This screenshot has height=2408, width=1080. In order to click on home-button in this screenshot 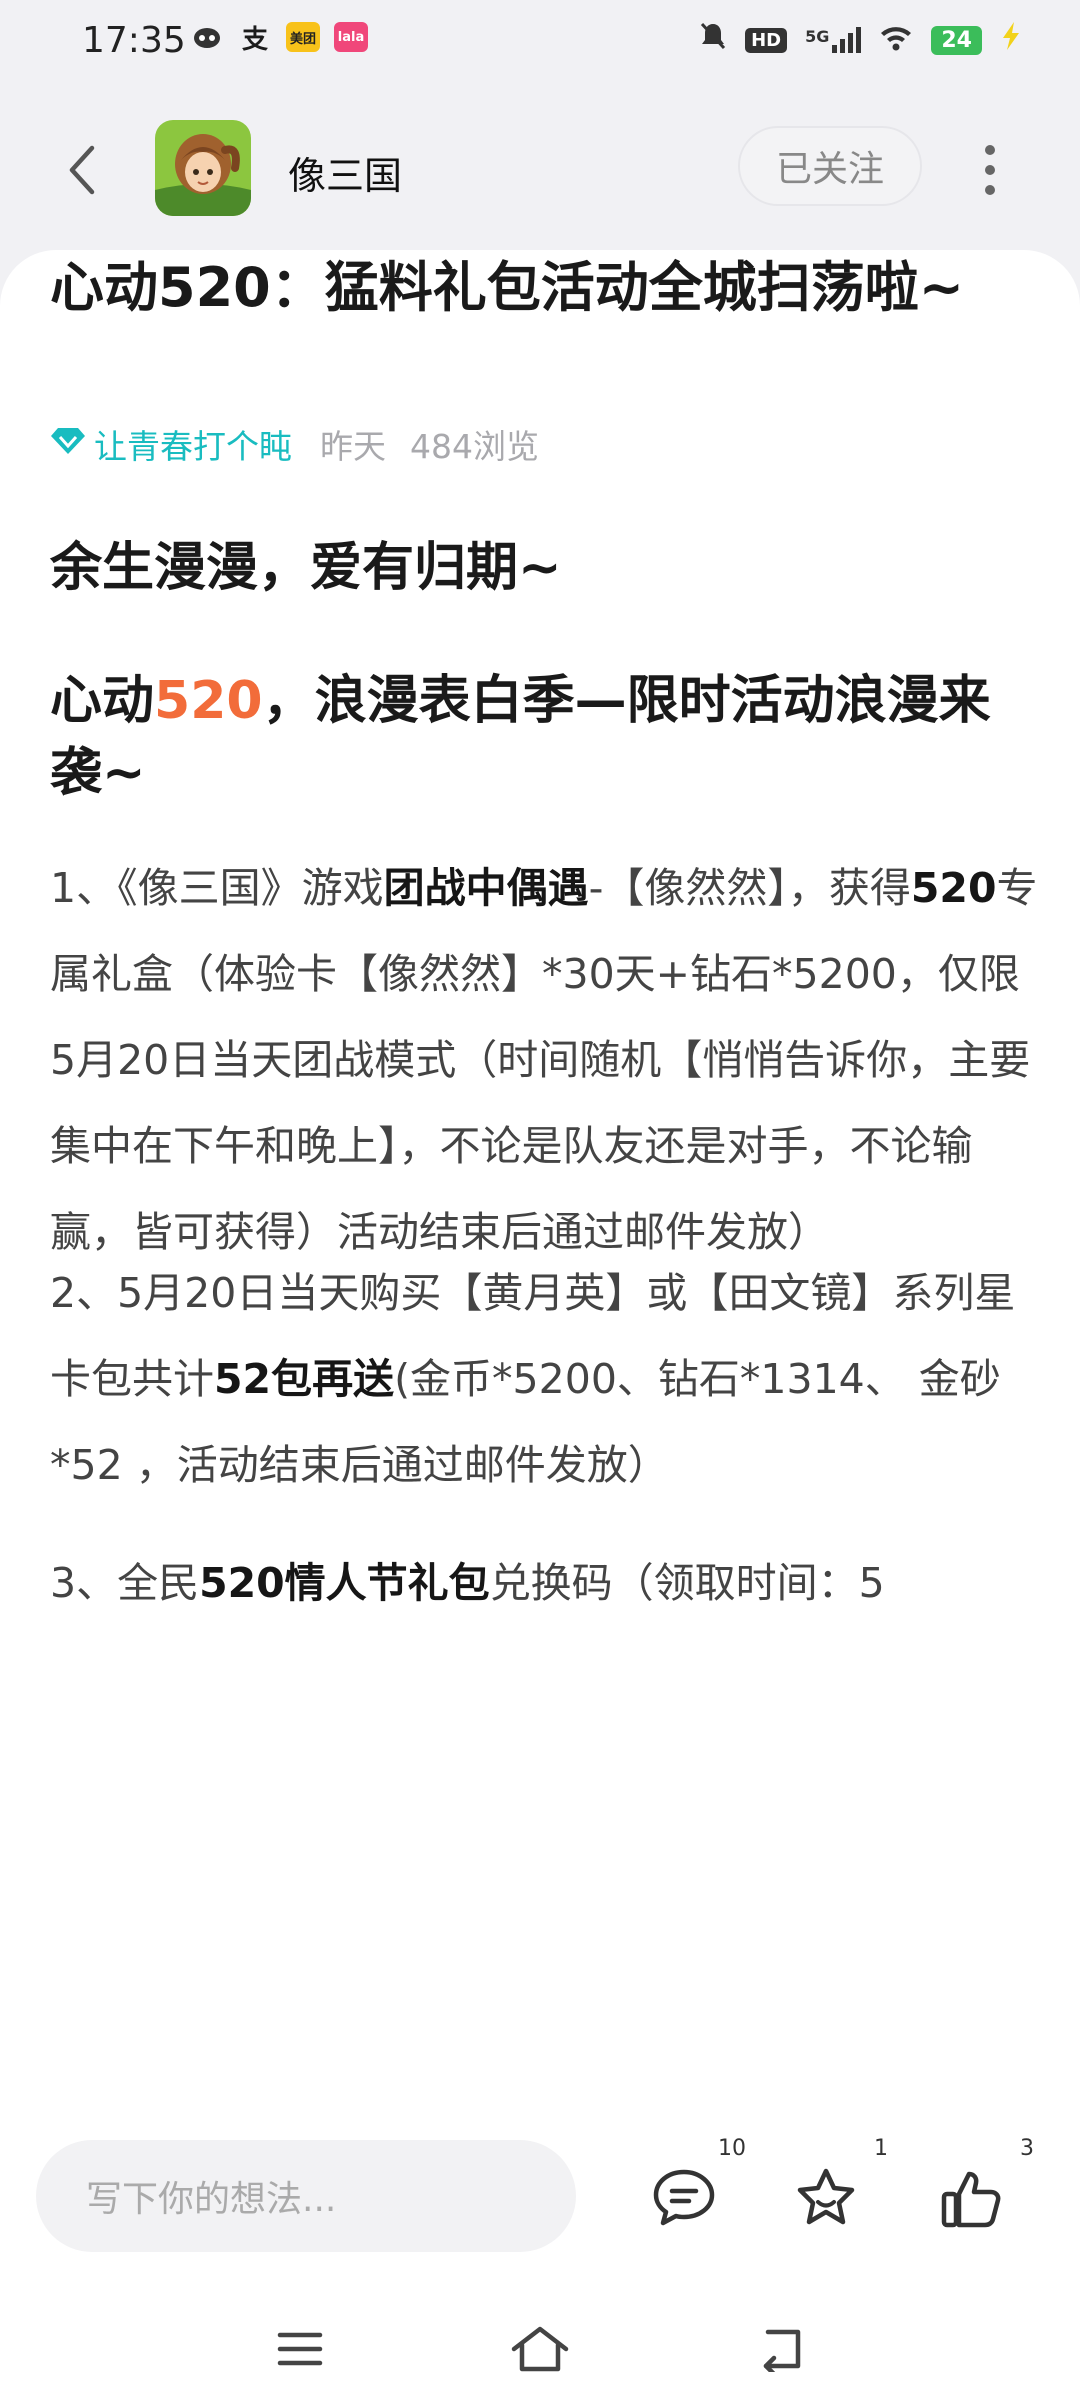, I will do `click(540, 2349)`.